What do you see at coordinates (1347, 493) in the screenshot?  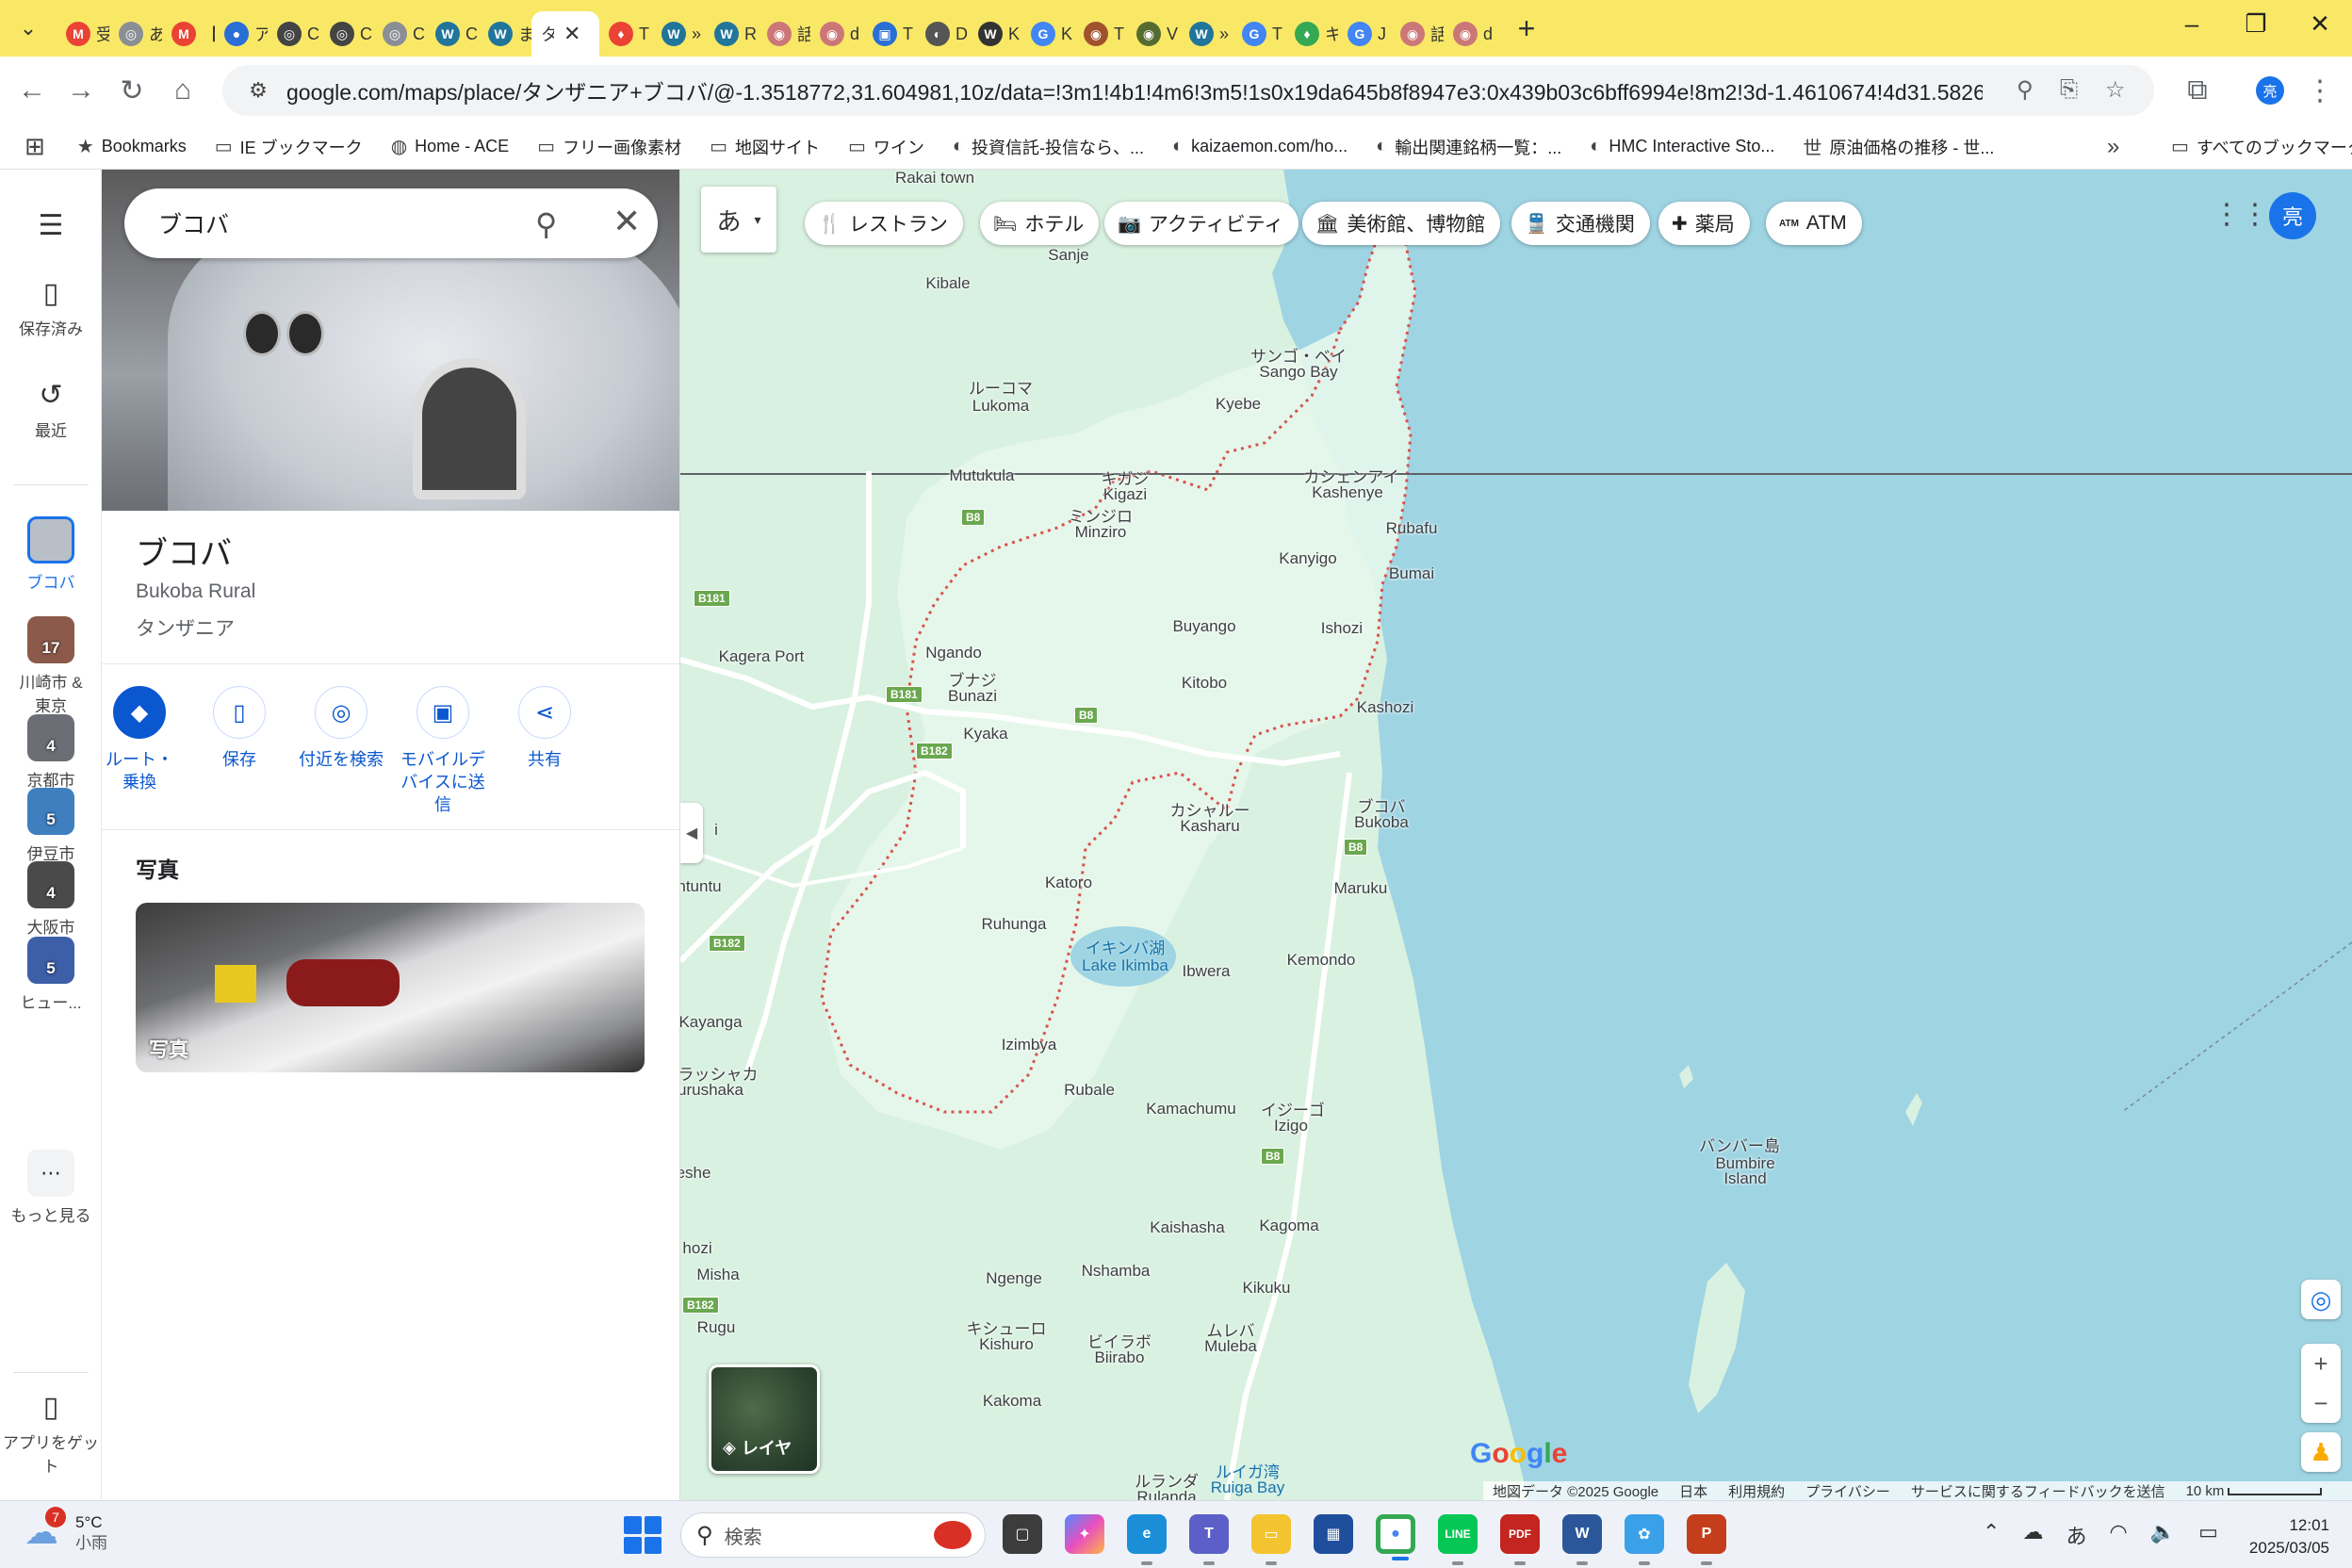 I see `map-label-kashenye: Kashenye` at bounding box center [1347, 493].